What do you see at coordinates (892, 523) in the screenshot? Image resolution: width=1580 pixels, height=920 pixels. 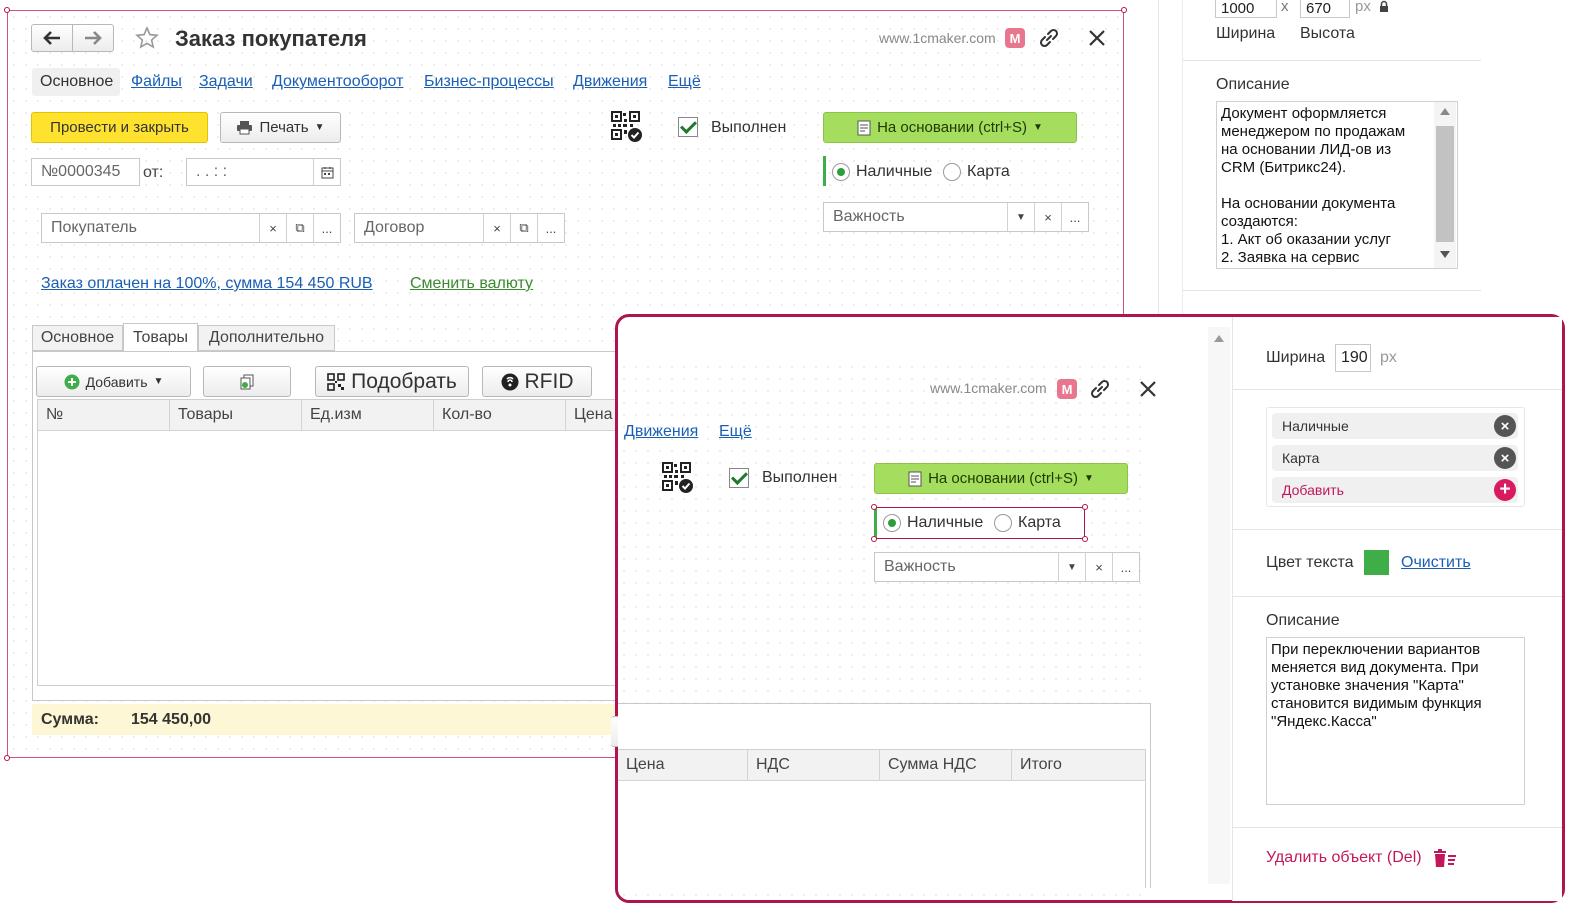 I see `zoom-payment-cash-radio` at bounding box center [892, 523].